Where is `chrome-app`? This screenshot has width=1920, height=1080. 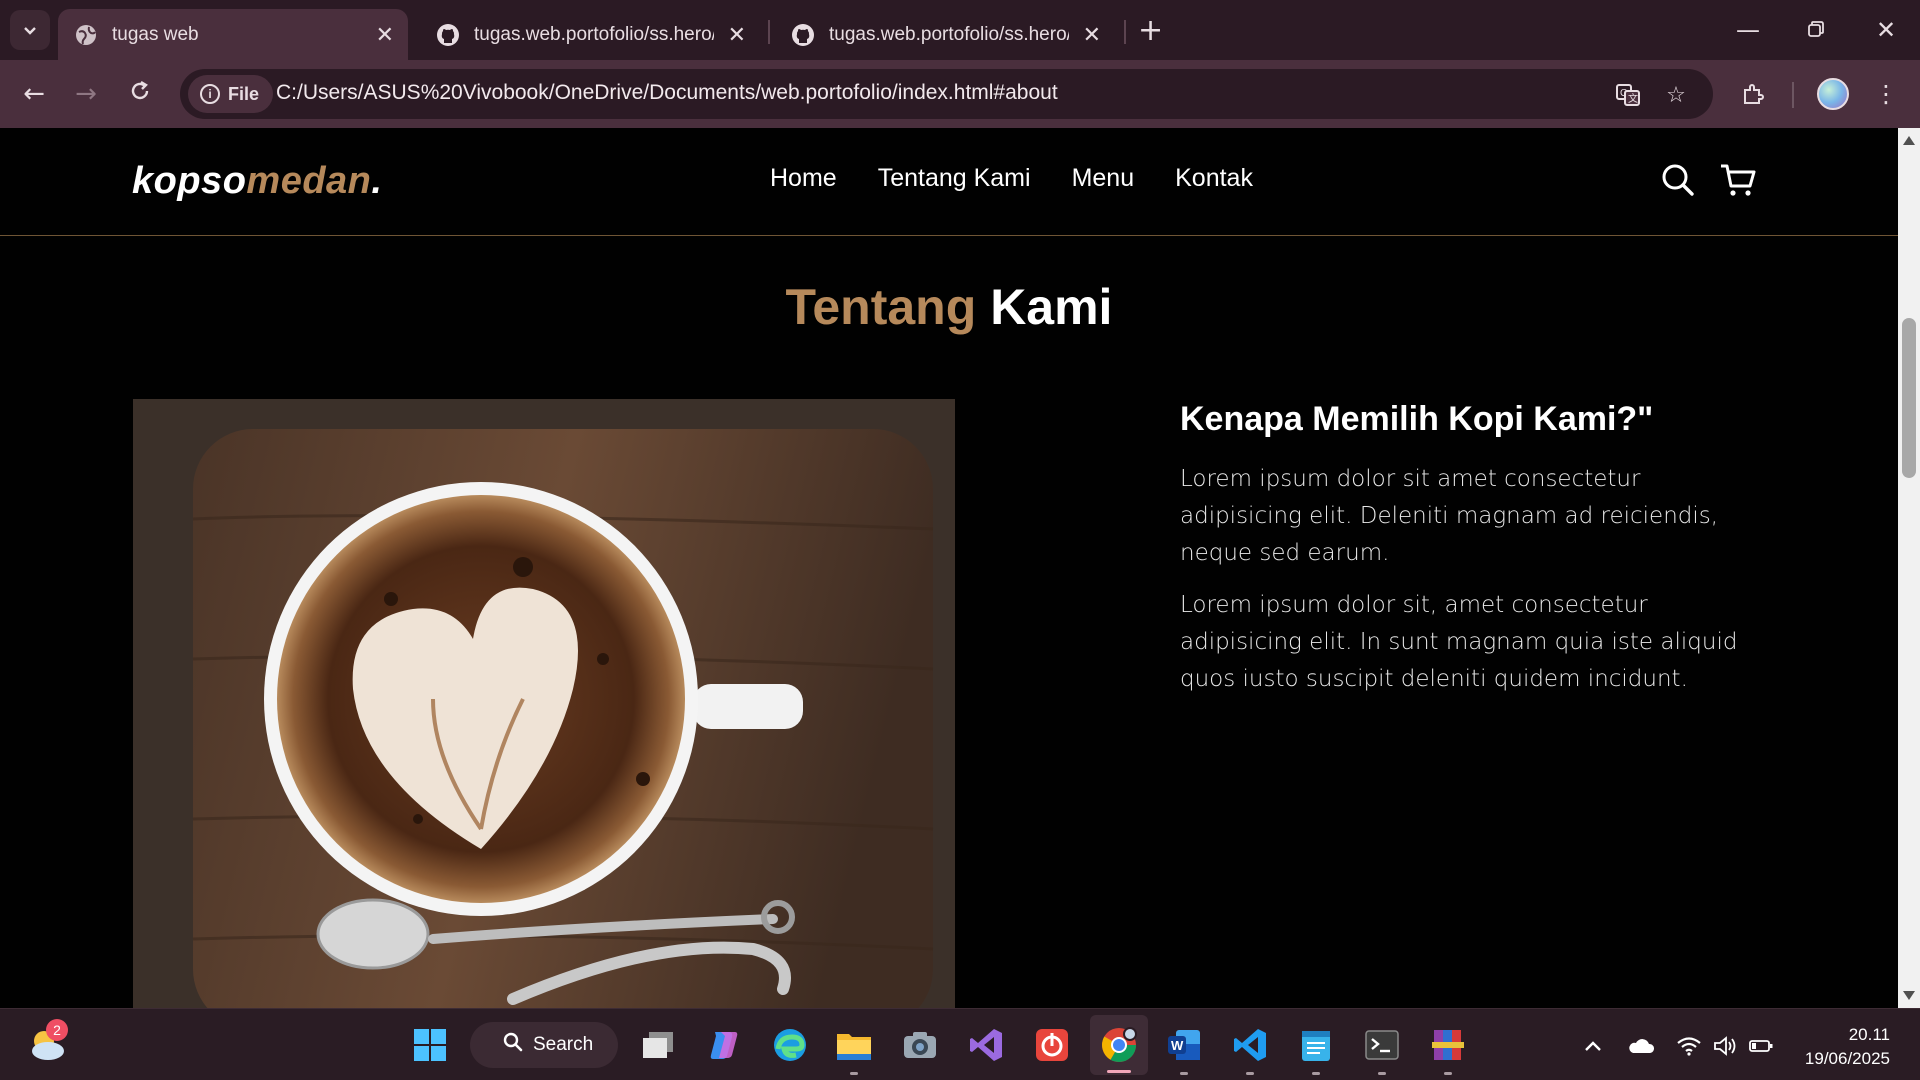 chrome-app is located at coordinates (1119, 1045).